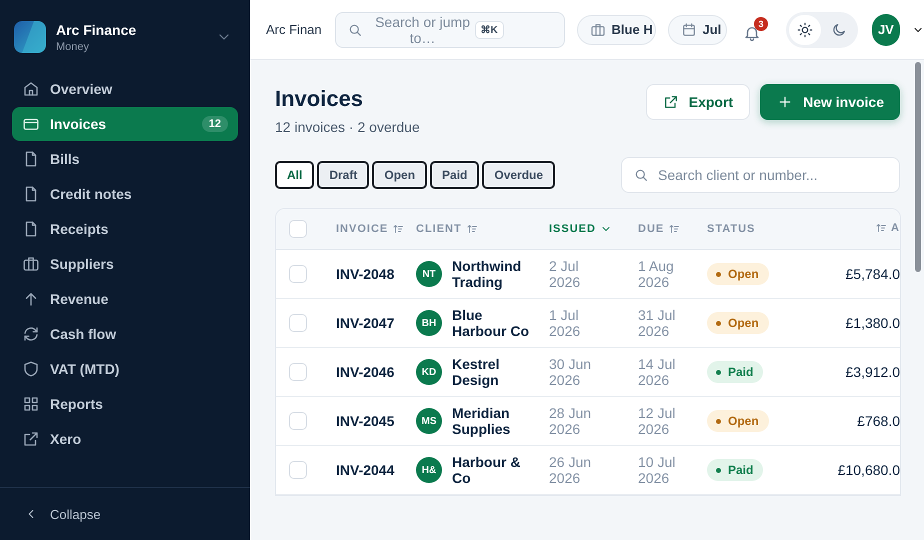 The width and height of the screenshot is (924, 540). What do you see at coordinates (731, 229) in the screenshot?
I see `column-header: STATUS` at bounding box center [731, 229].